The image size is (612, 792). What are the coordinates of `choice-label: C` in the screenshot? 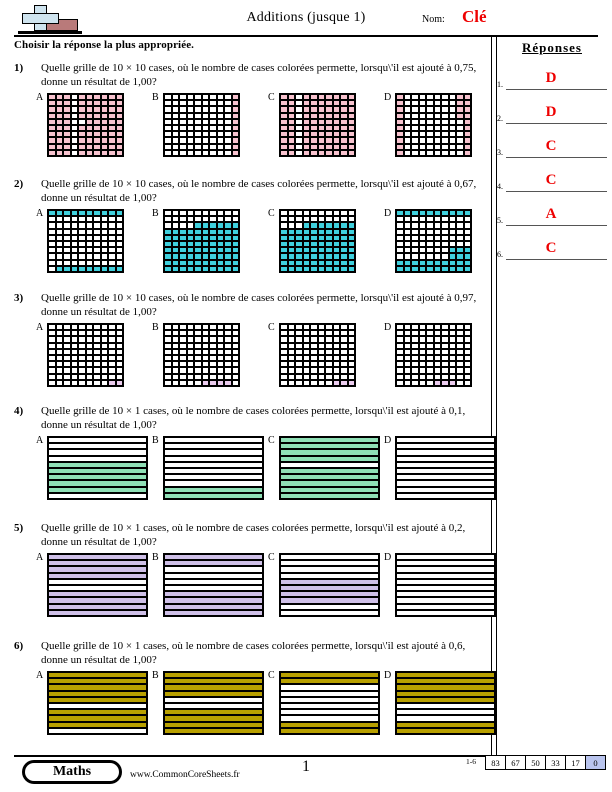 It's located at (271, 213).